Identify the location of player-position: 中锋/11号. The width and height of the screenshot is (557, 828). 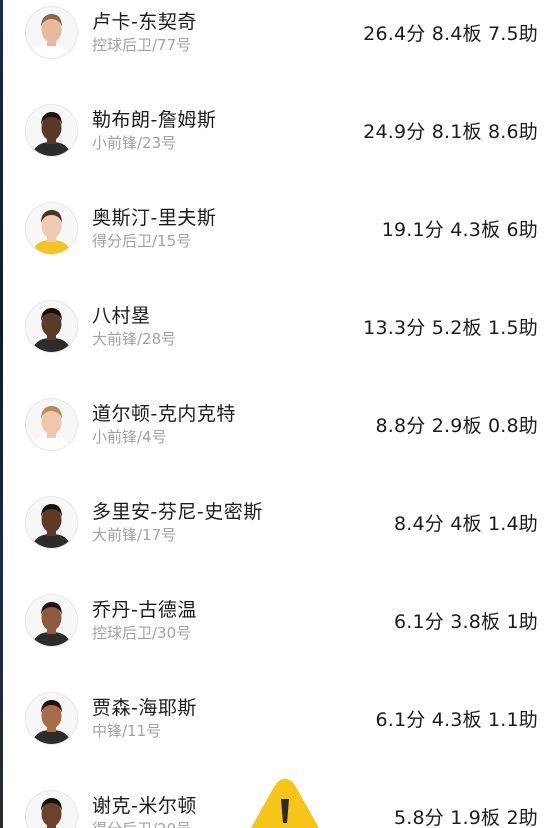
(127, 730).